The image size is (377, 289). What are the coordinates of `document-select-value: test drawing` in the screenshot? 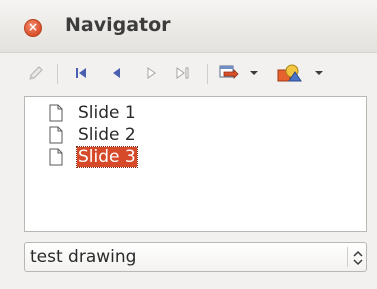 It's located at (83, 257).